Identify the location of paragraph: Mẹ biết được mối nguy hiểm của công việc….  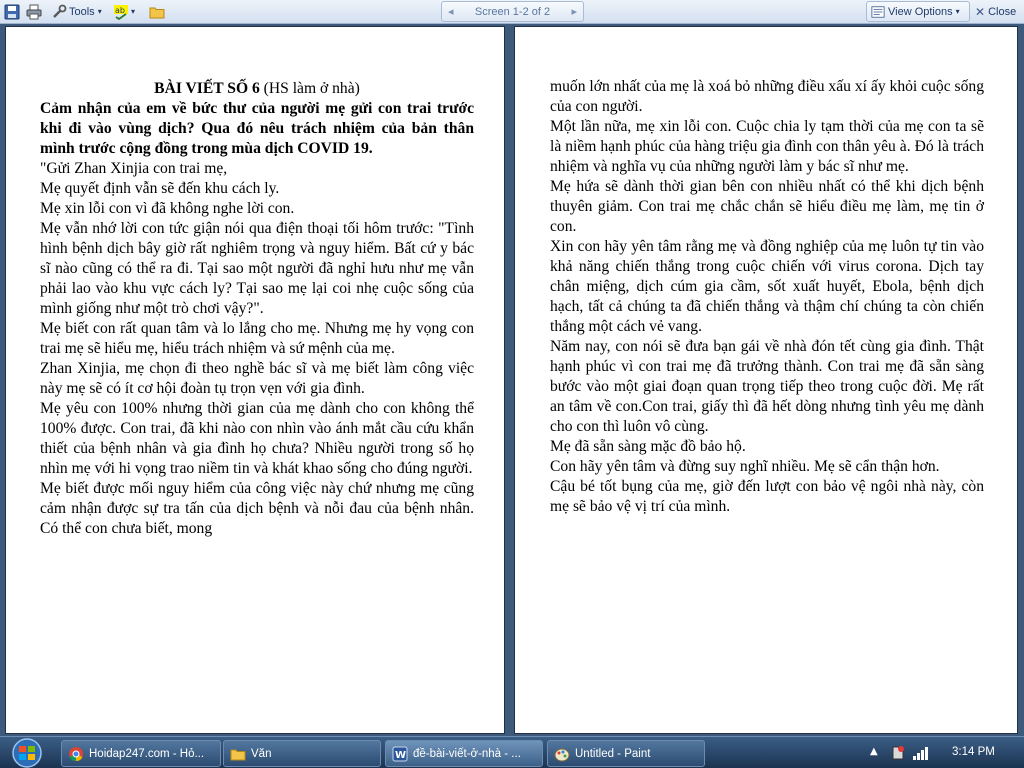
(257, 508).